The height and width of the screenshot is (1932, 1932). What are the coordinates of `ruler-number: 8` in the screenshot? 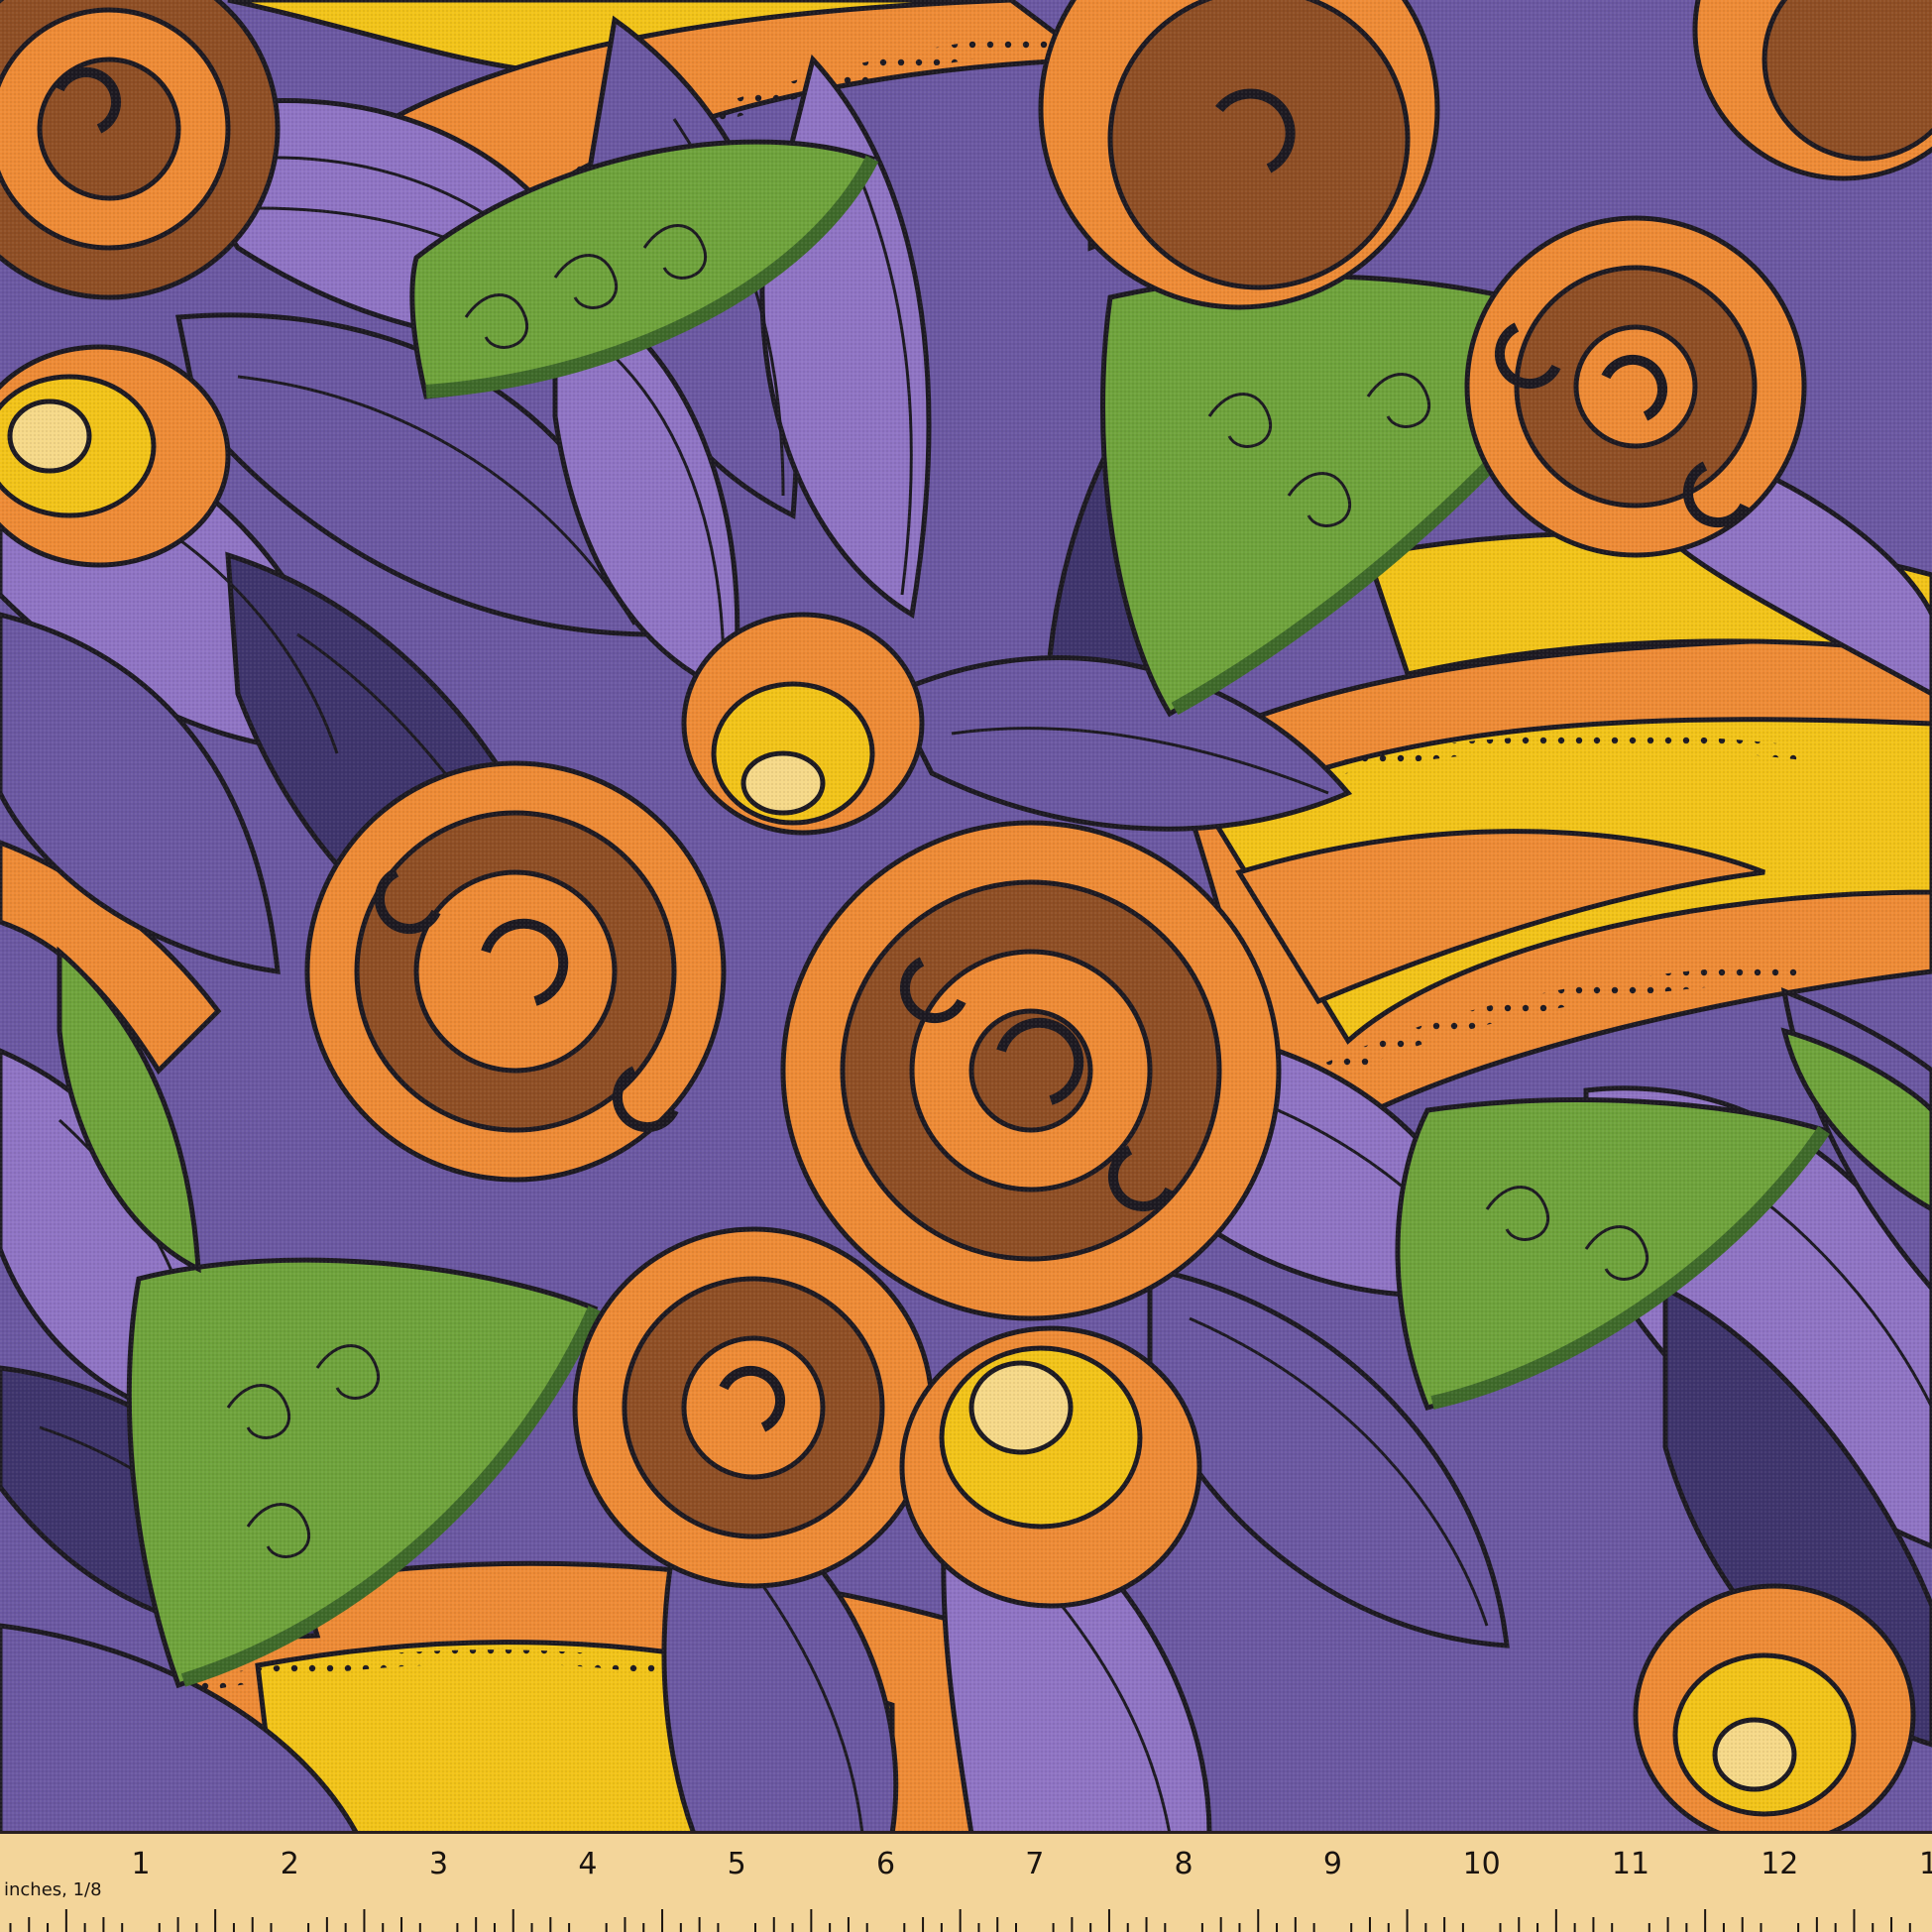 It's located at (1183, 1864).